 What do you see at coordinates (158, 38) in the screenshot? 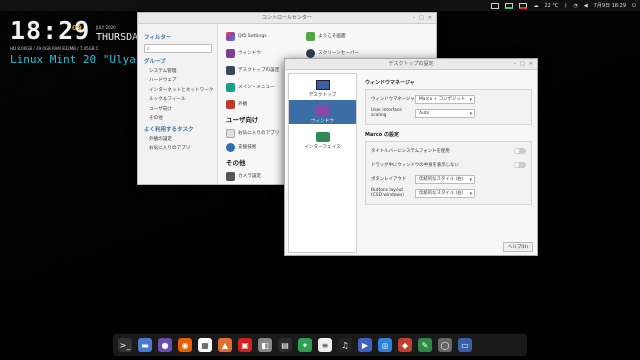
I see `filter-heading: フィルター` at bounding box center [158, 38].